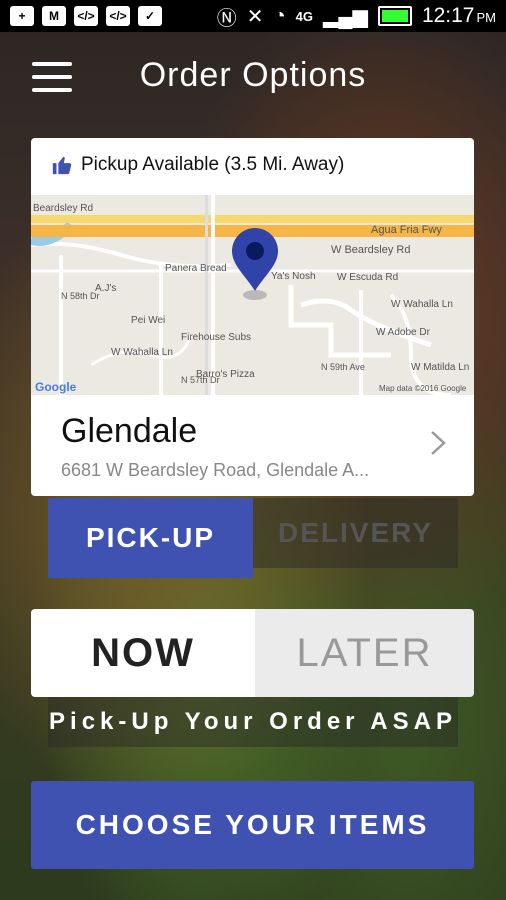 The width and height of the screenshot is (506, 900). What do you see at coordinates (150, 16) in the screenshot?
I see `chat-icon: ✓` at bounding box center [150, 16].